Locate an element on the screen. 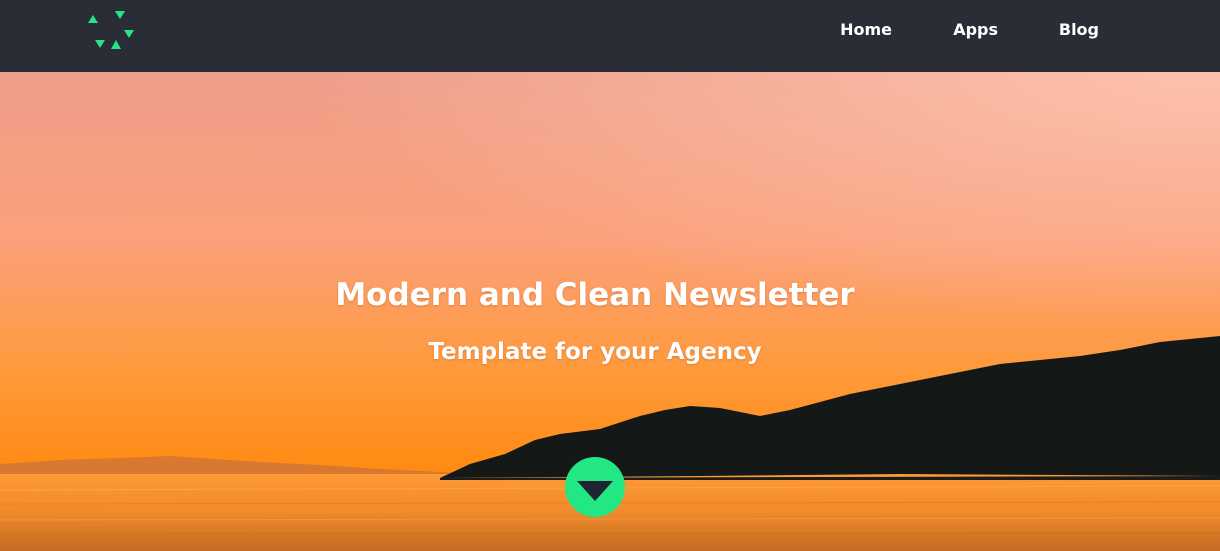  nav-blog-link: Blog is located at coordinates (1079, 29).